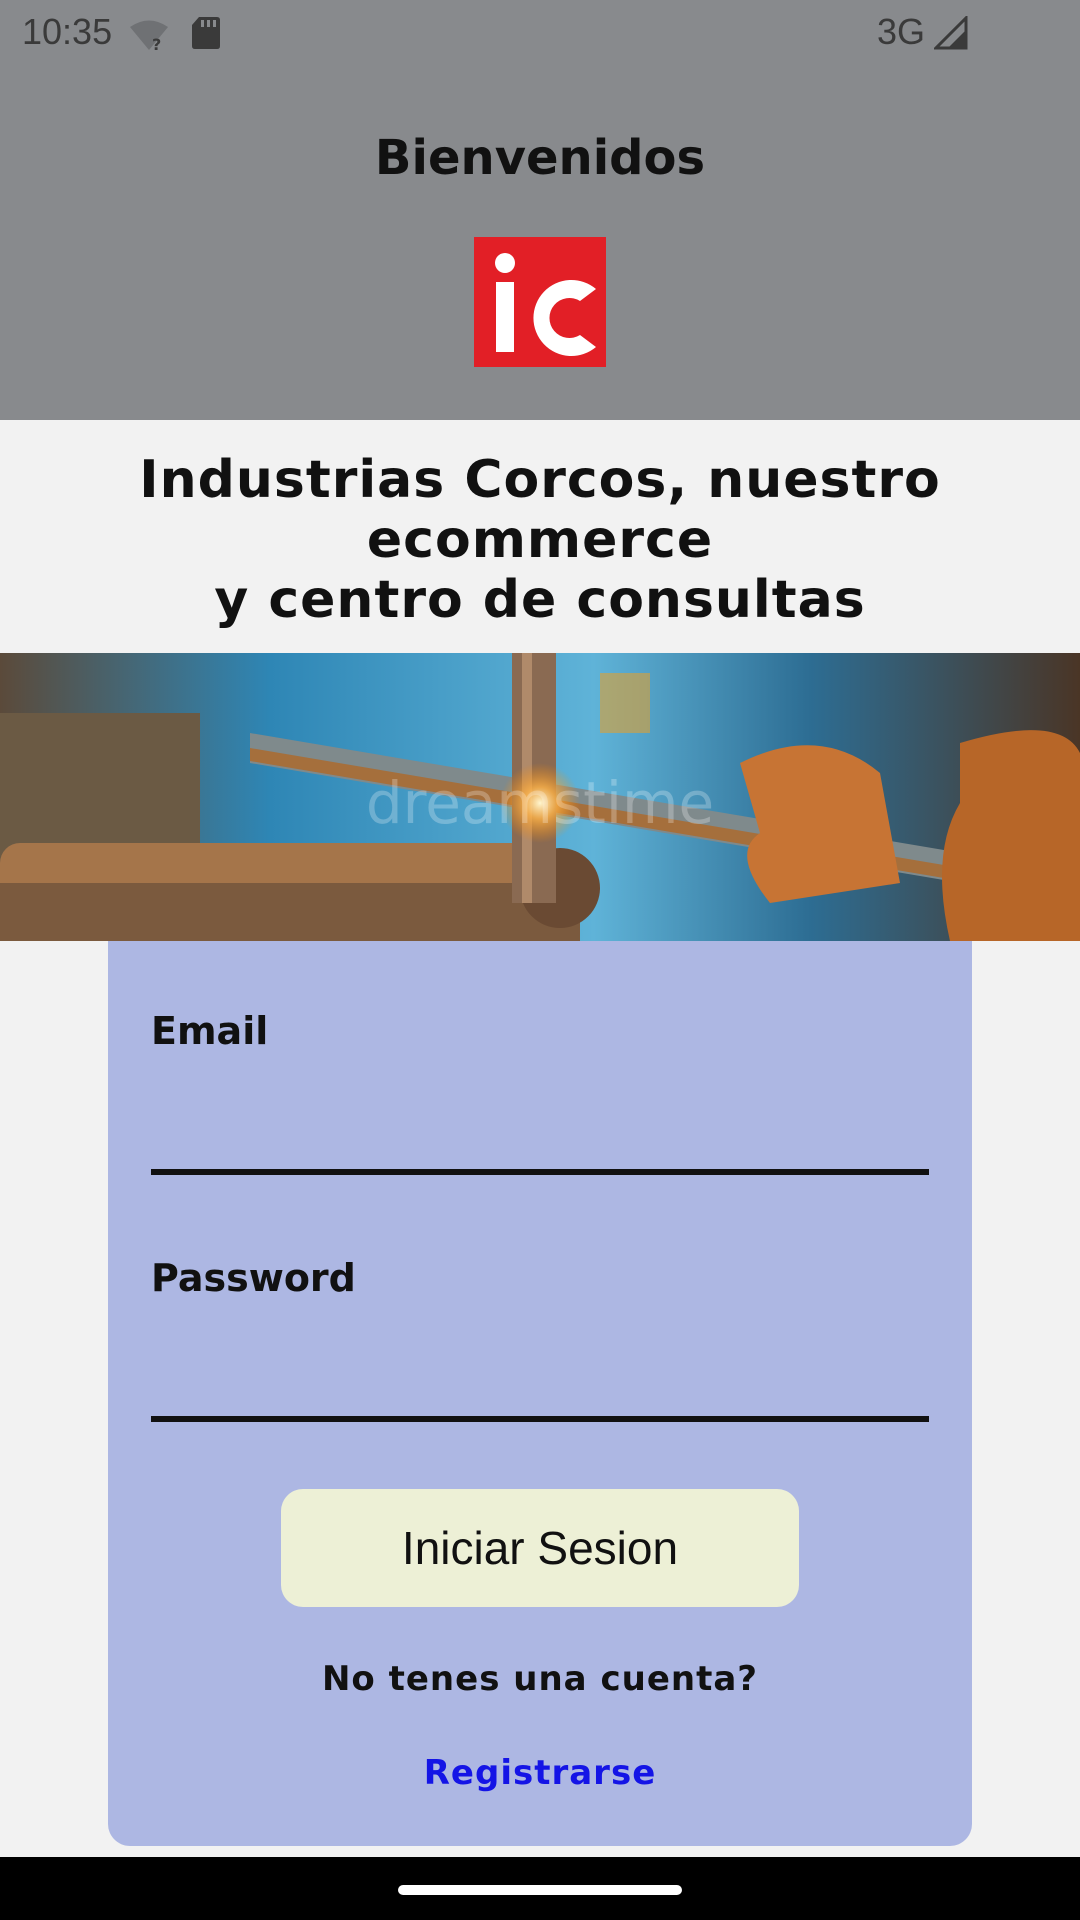  I want to click on wifi-unknown-icon: ?, so click(149, 39).